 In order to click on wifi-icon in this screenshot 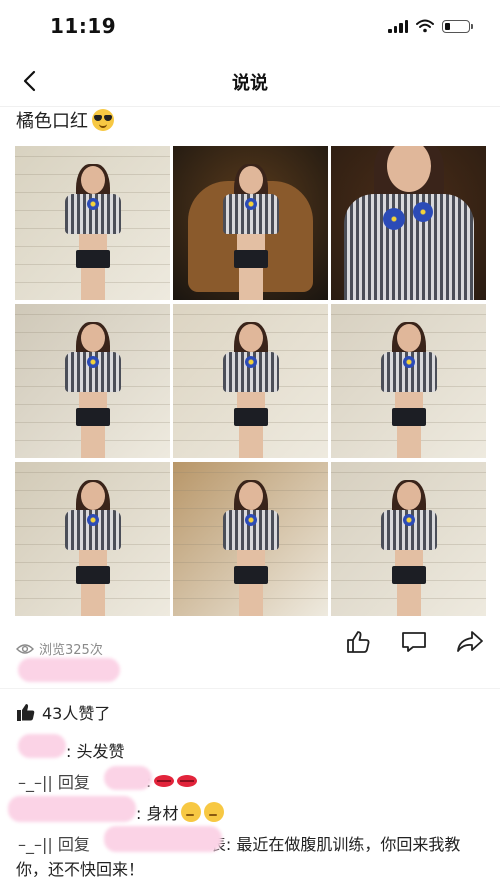, I will do `click(425, 26)`.